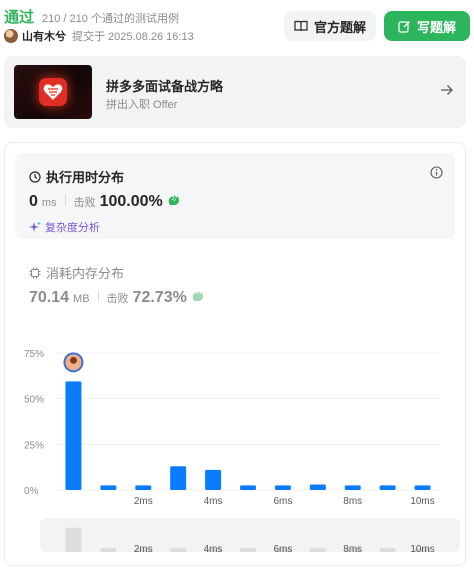 This screenshot has width=474, height=571. Describe the element at coordinates (422, 501) in the screenshot. I see `x-tick-label: 10ms` at that location.